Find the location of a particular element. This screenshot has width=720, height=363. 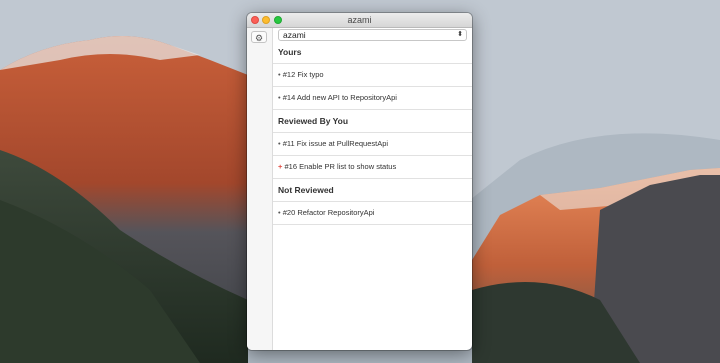

sidebar: ⚙ is located at coordinates (260, 189).